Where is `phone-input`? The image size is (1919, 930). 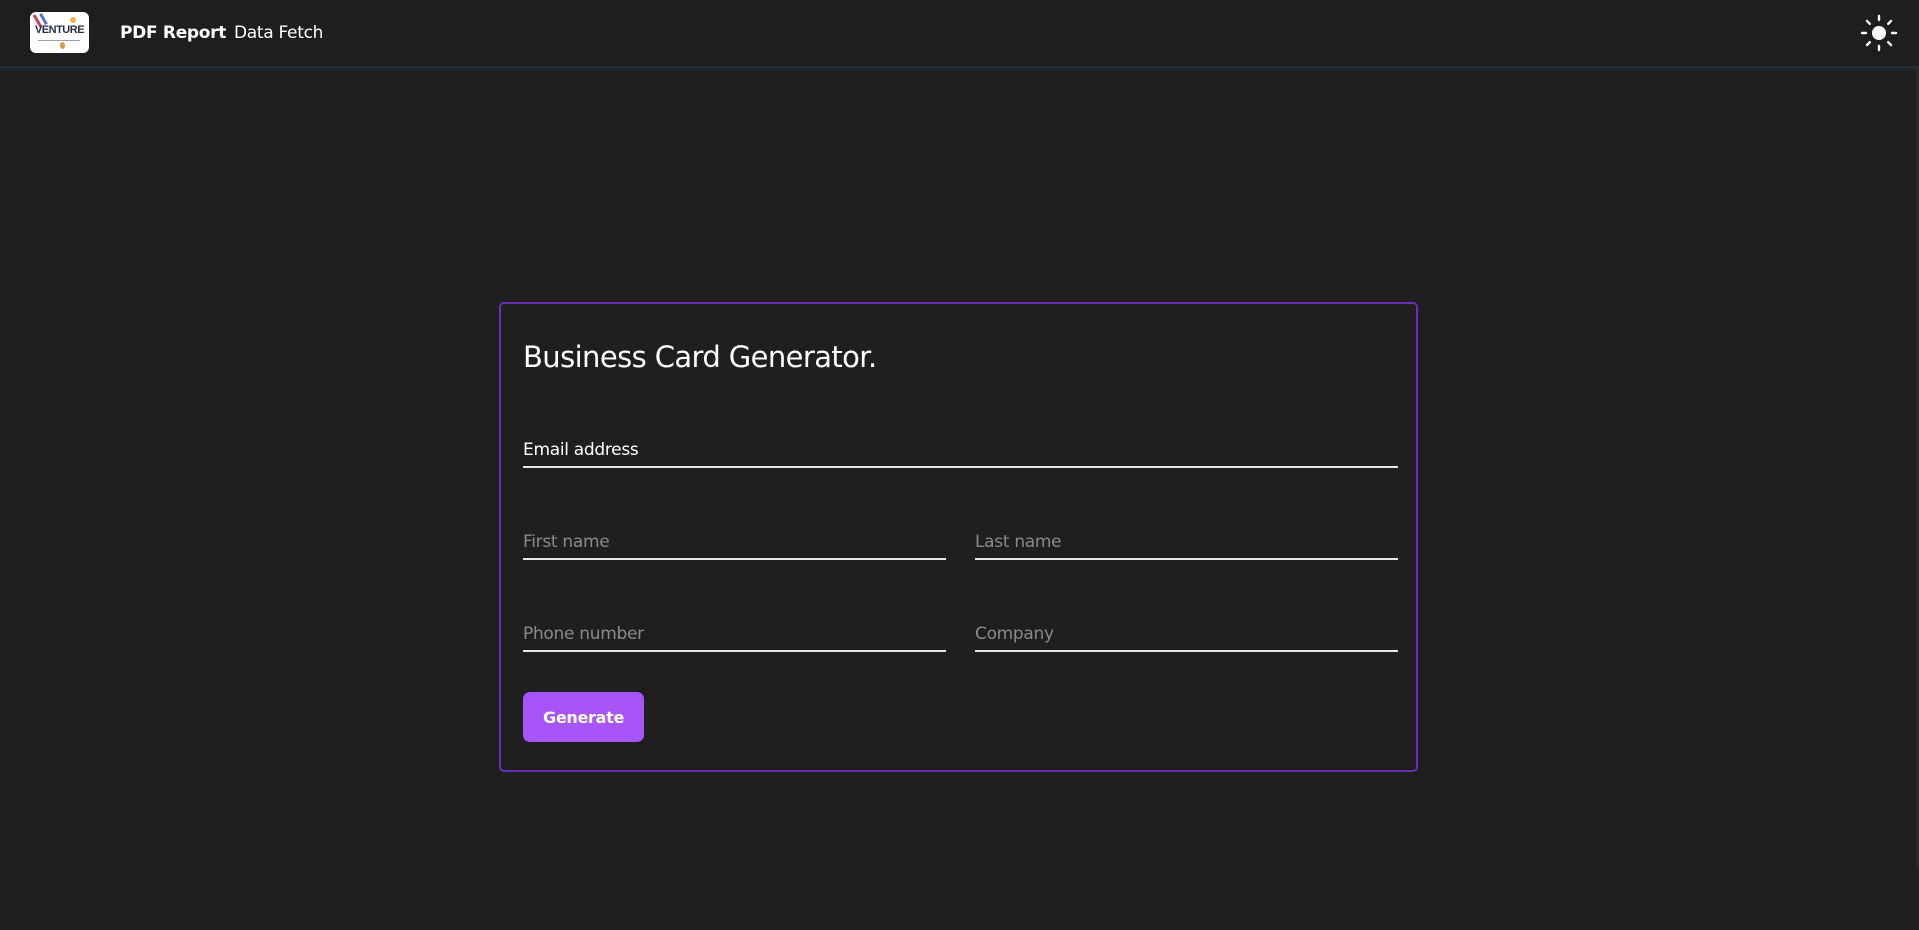
phone-input is located at coordinates (734, 634).